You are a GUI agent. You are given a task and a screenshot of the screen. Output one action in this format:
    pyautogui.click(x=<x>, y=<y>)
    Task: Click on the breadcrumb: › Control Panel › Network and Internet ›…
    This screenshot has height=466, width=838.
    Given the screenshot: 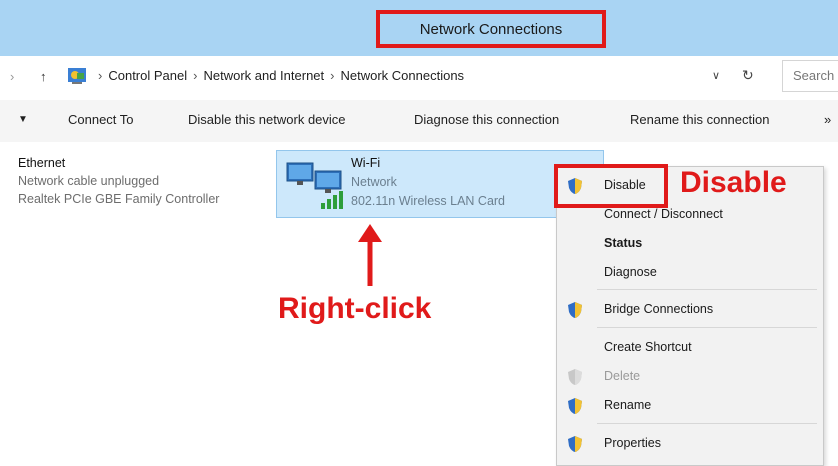 What is the action you would take?
    pyautogui.click(x=281, y=75)
    